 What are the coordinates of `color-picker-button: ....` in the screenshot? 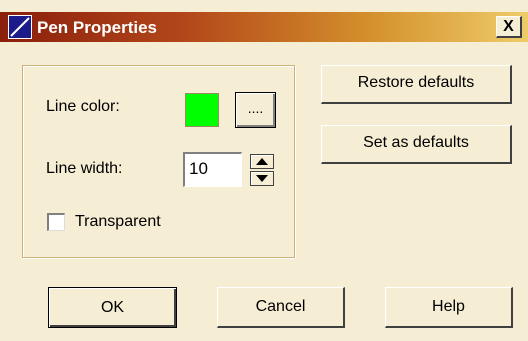 It's located at (255, 110).